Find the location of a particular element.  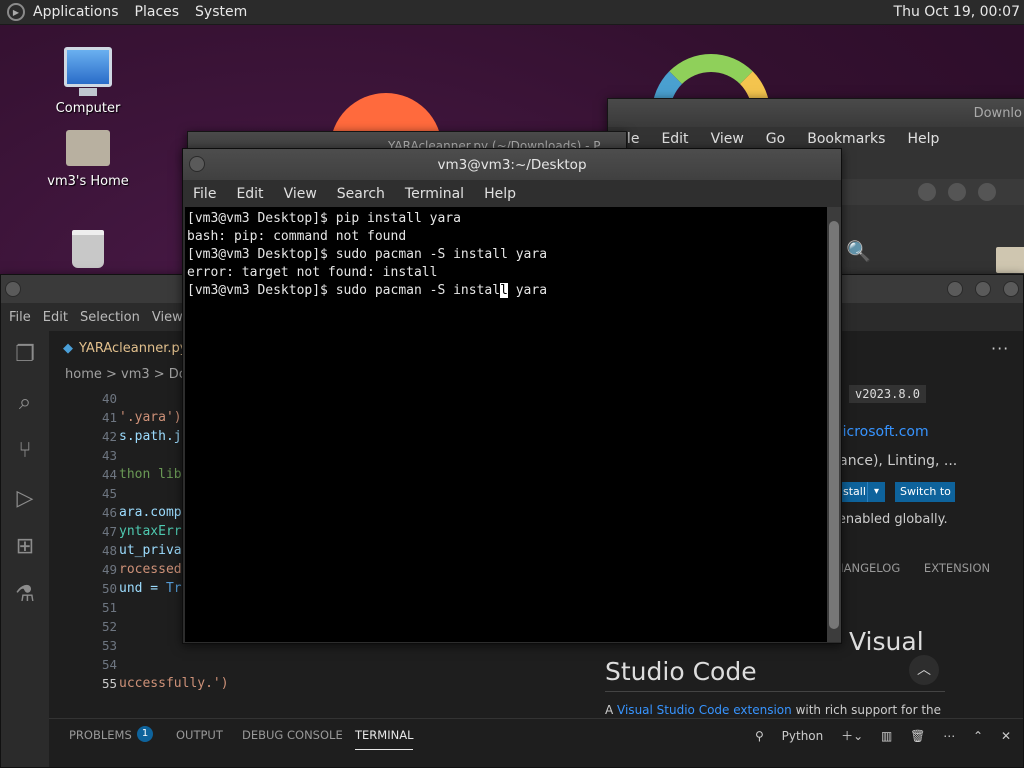

explorer-icon: ❐ is located at coordinates (25, 355).